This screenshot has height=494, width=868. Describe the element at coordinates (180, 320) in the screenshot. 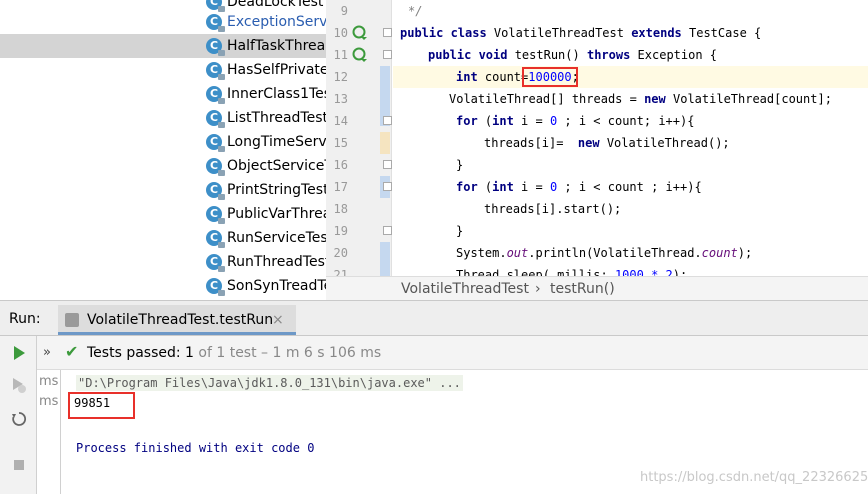

I see `run-tab-label: VolatileThreadTest.testRun` at that location.